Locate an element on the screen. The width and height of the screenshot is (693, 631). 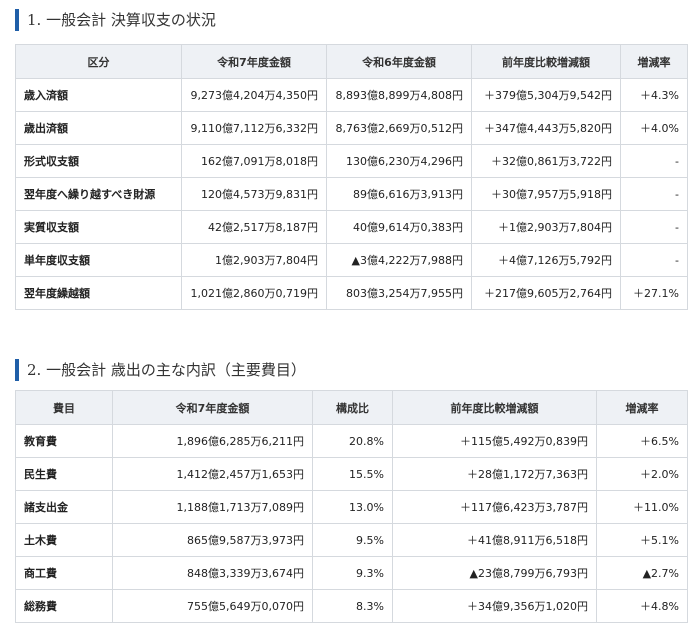
row-label: 実質収支額 is located at coordinates (98, 227).